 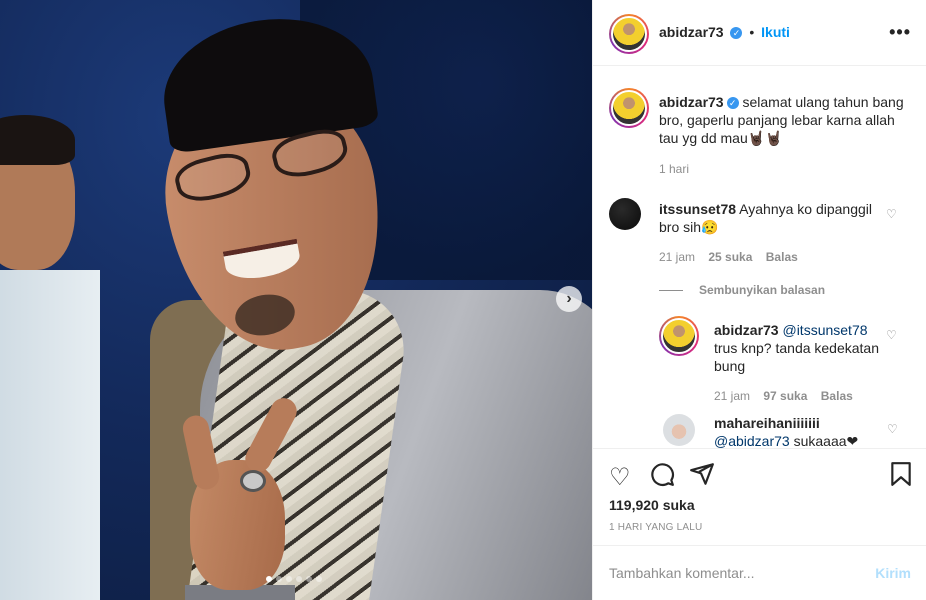 I want to click on author-username: abidzar73, so click(x=691, y=32).